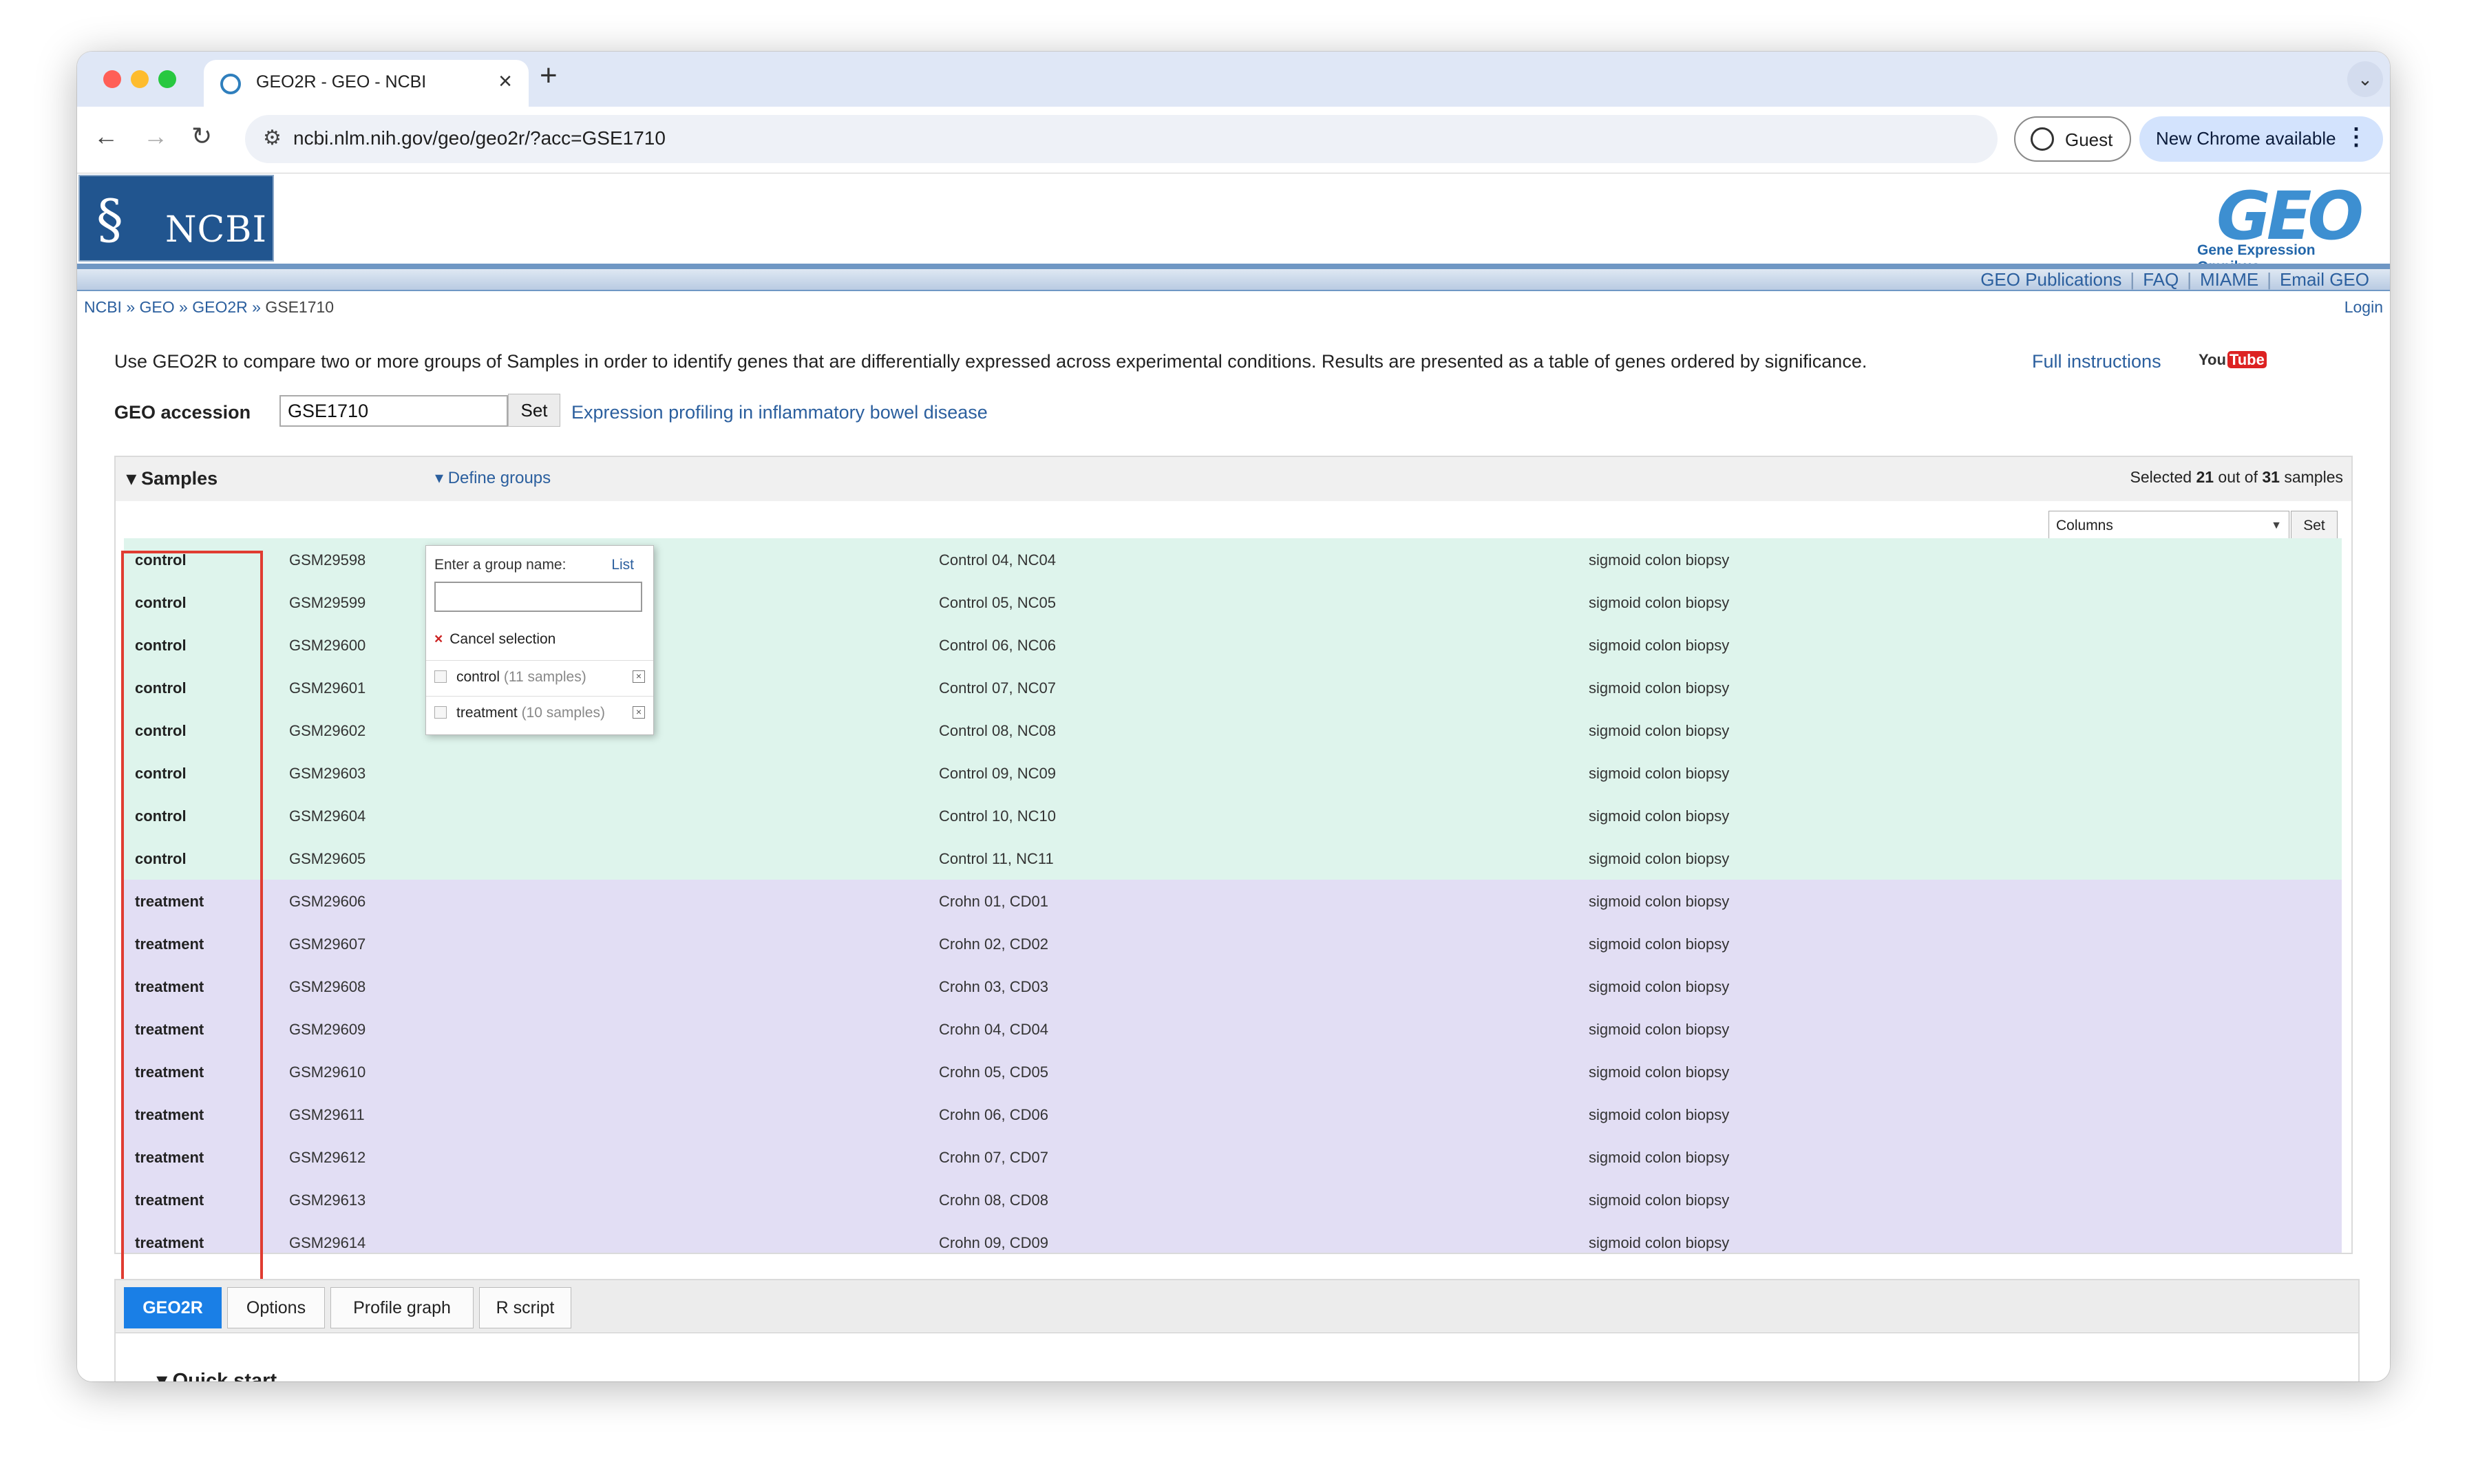 The height and width of the screenshot is (1484, 2467). Describe the element at coordinates (993, 1242) in the screenshot. I see `sample-title-cell: Crohn 09, CD09` at that location.